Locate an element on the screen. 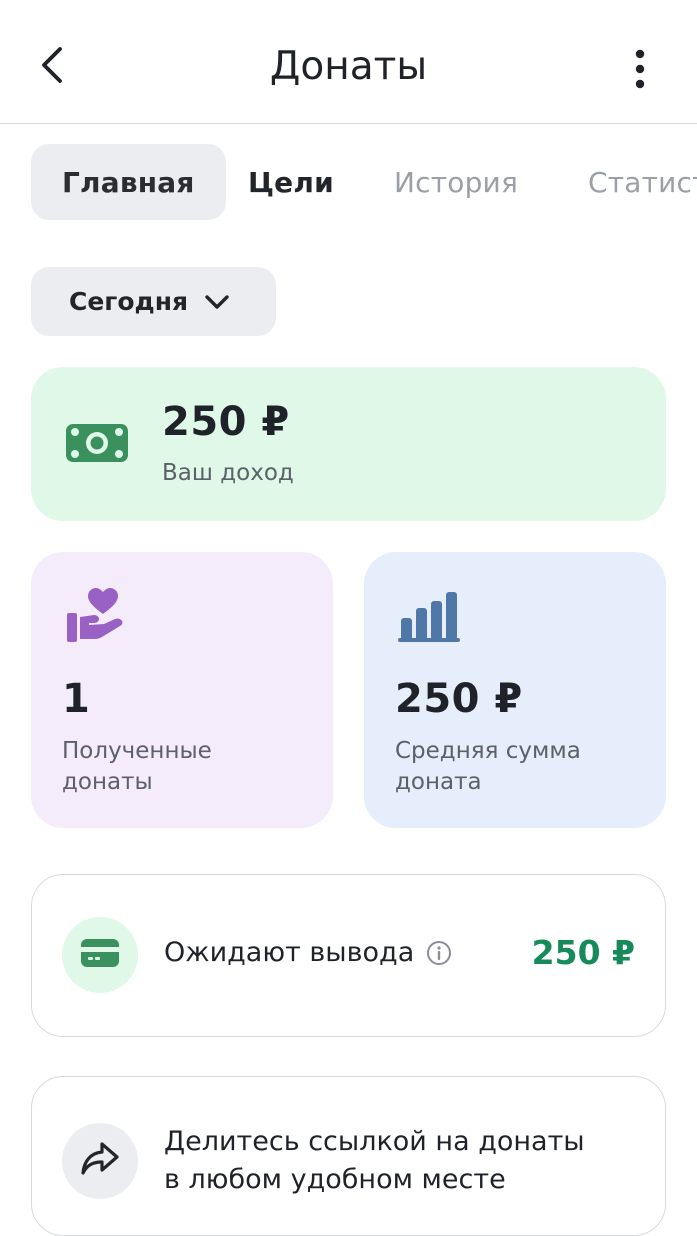 The image size is (697, 1236). tab-history: История is located at coordinates (456, 182).